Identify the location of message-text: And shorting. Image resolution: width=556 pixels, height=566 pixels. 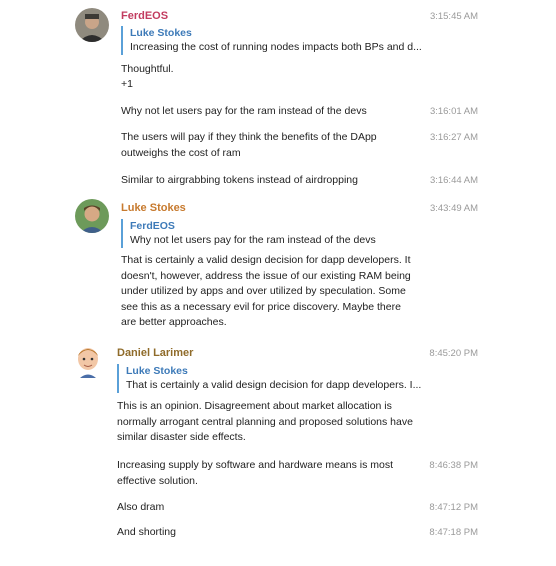
(146, 532).